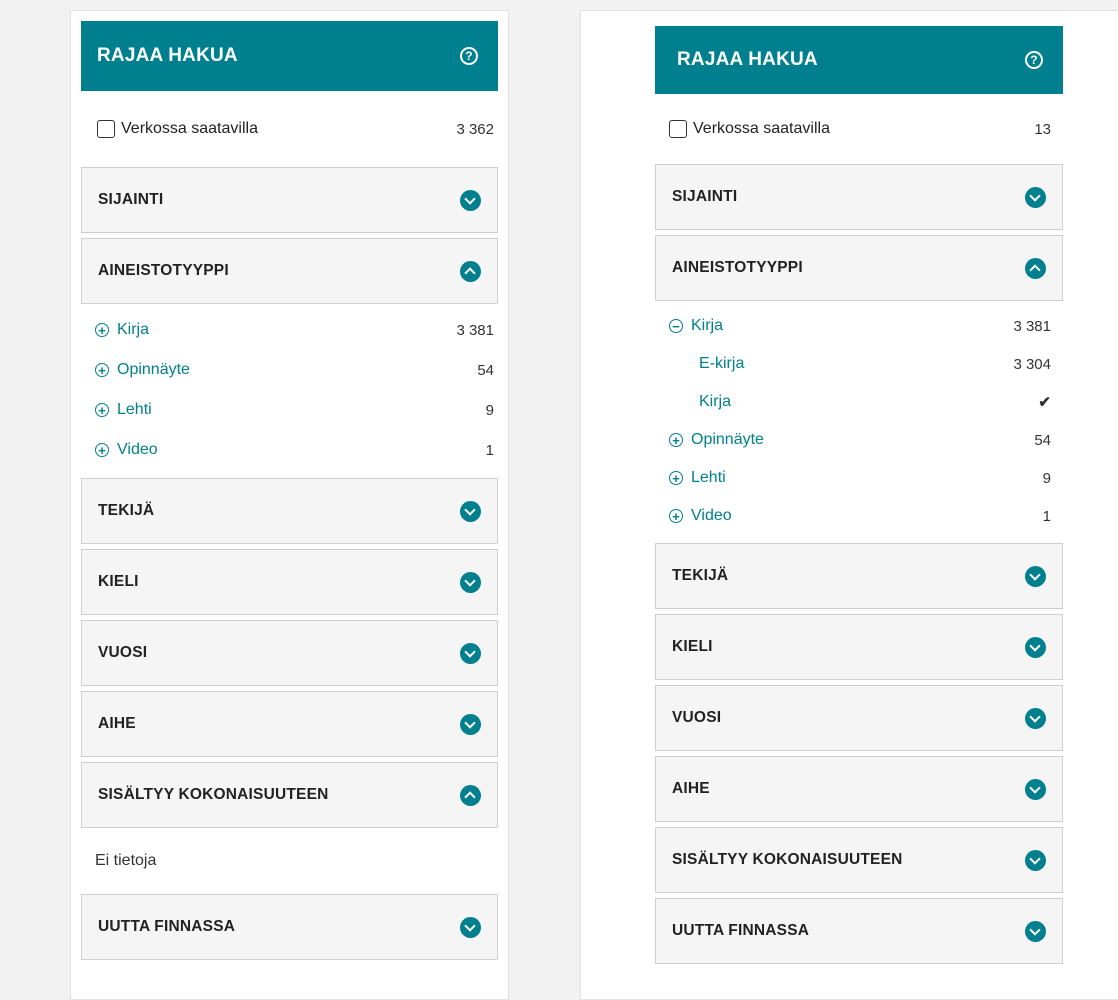 The image size is (1118, 1000). Describe the element at coordinates (475, 330) in the screenshot. I see `facet-count: 3 381` at that location.